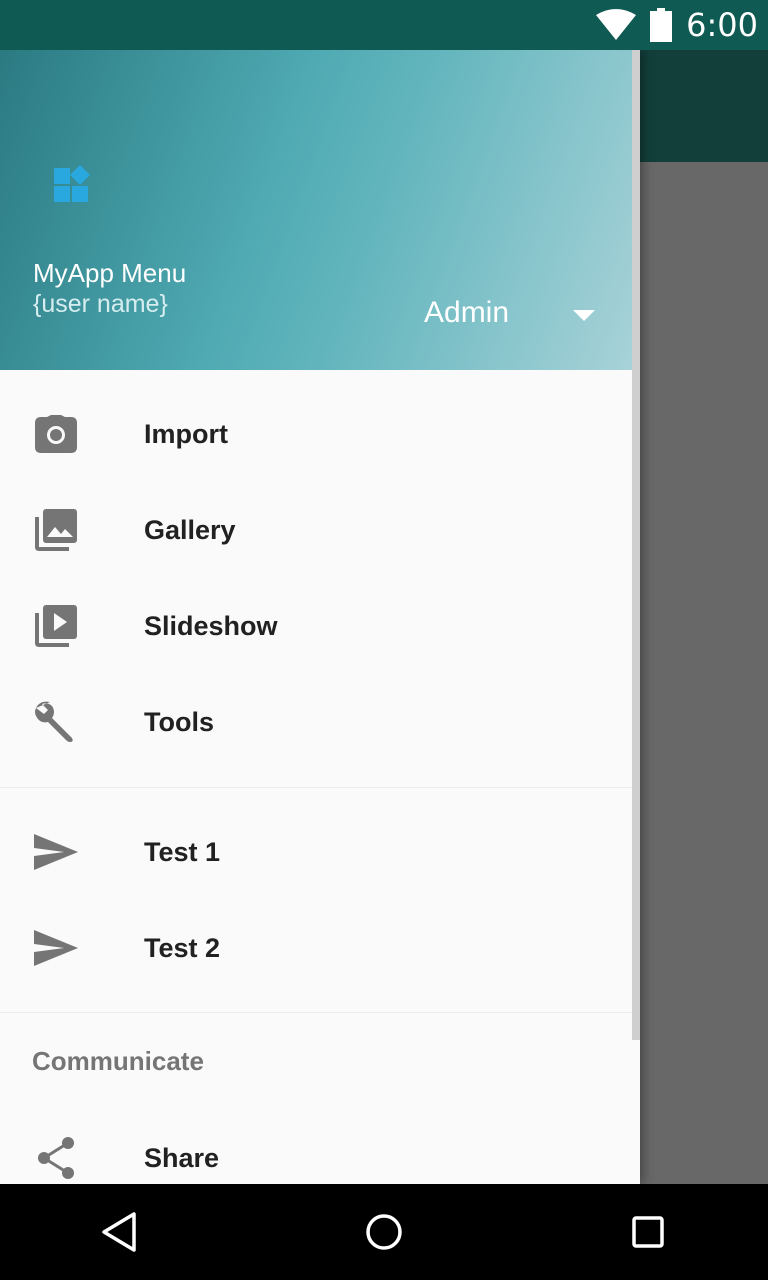 Image resolution: width=768 pixels, height=1280 pixels. Describe the element at coordinates (72, 183) in the screenshot. I see `widgets-icon` at that location.